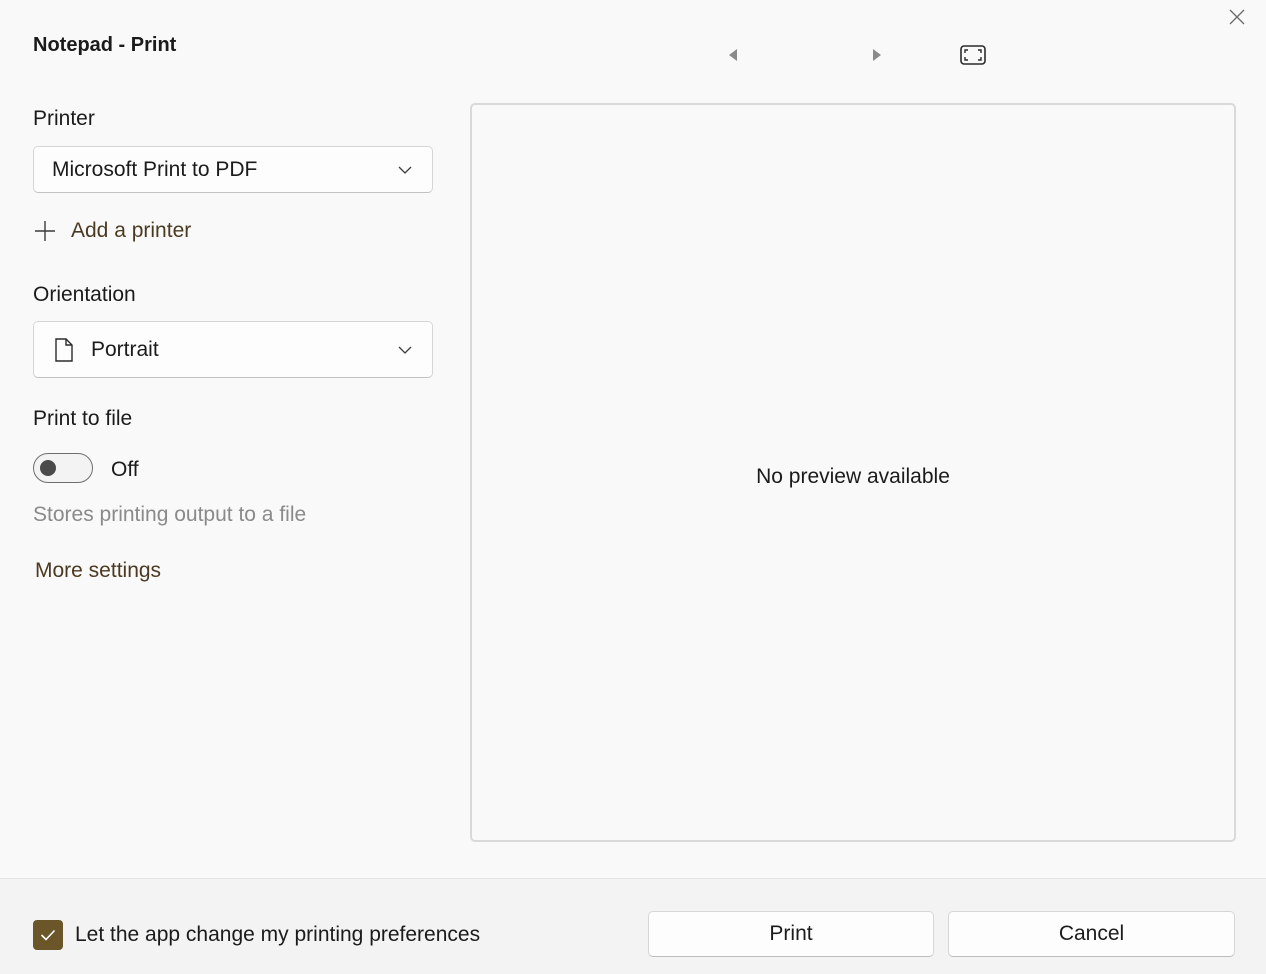  Describe the element at coordinates (64, 118) in the screenshot. I see `printer-label: Printer` at that location.